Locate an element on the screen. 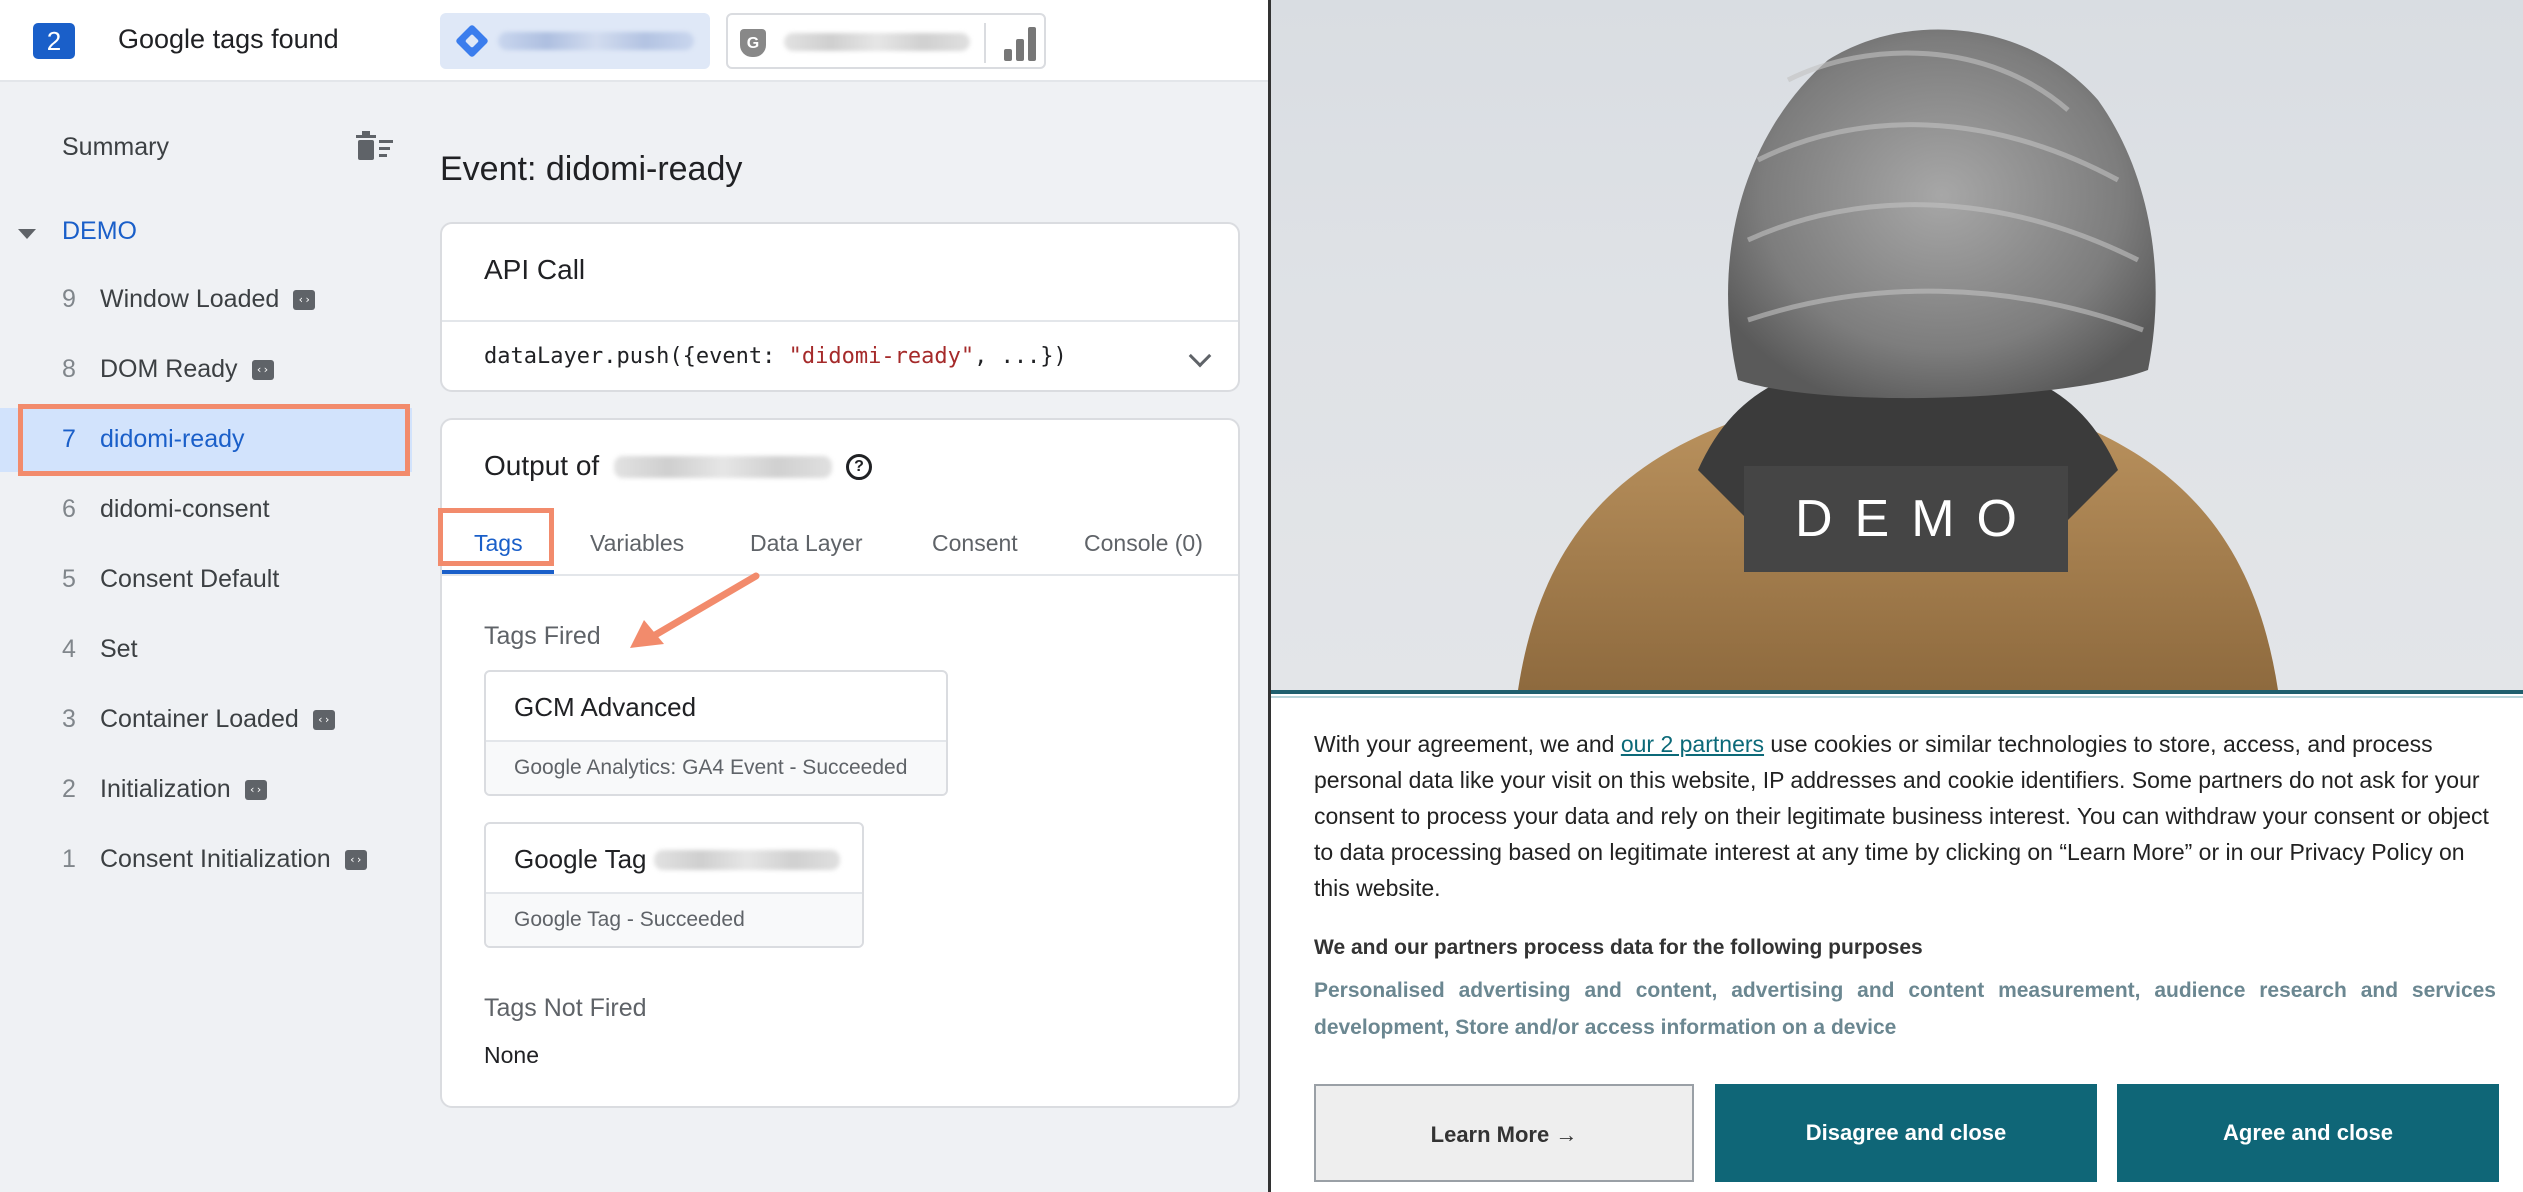 The height and width of the screenshot is (1192, 2523). event-item-didomi-consent: 6 didomi-consent is located at coordinates (206, 510).